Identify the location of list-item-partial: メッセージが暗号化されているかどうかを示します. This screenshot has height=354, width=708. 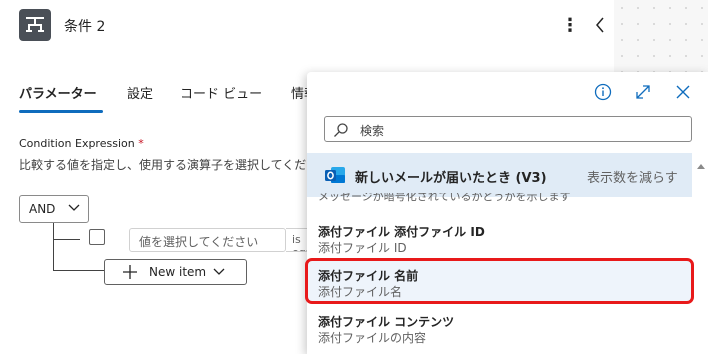
(503, 199).